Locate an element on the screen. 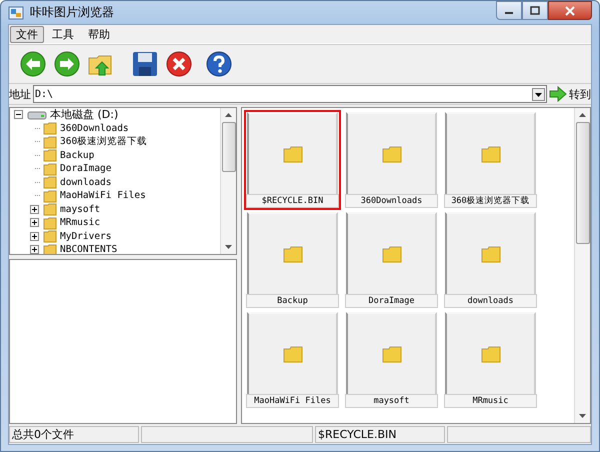 Image resolution: width=600 pixels, height=452 pixels. tree-item: DoraImage is located at coordinates (86, 168).